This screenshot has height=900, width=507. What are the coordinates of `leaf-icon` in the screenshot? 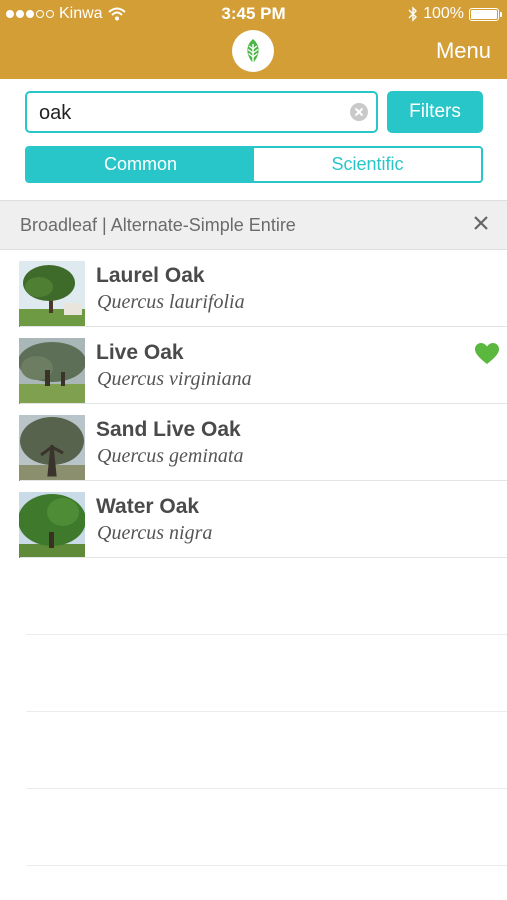 It's located at (253, 51).